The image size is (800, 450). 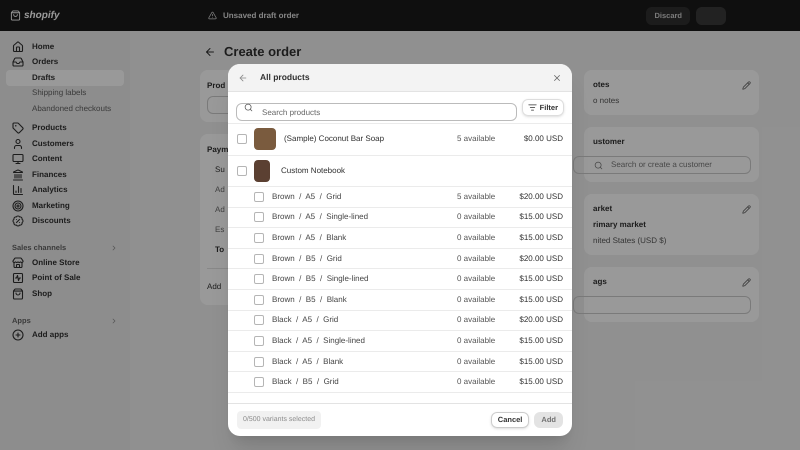 What do you see at coordinates (217, 150) in the screenshot?
I see `card-title: Paym` at bounding box center [217, 150].